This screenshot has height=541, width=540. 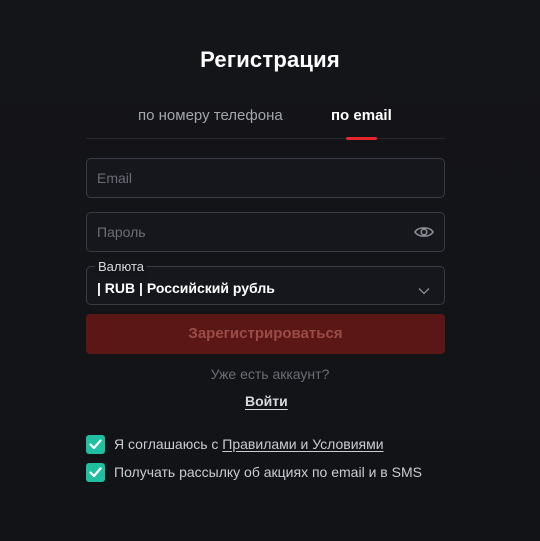 What do you see at coordinates (302, 444) in the screenshot?
I see `terms-link: Правилами и Условиями` at bounding box center [302, 444].